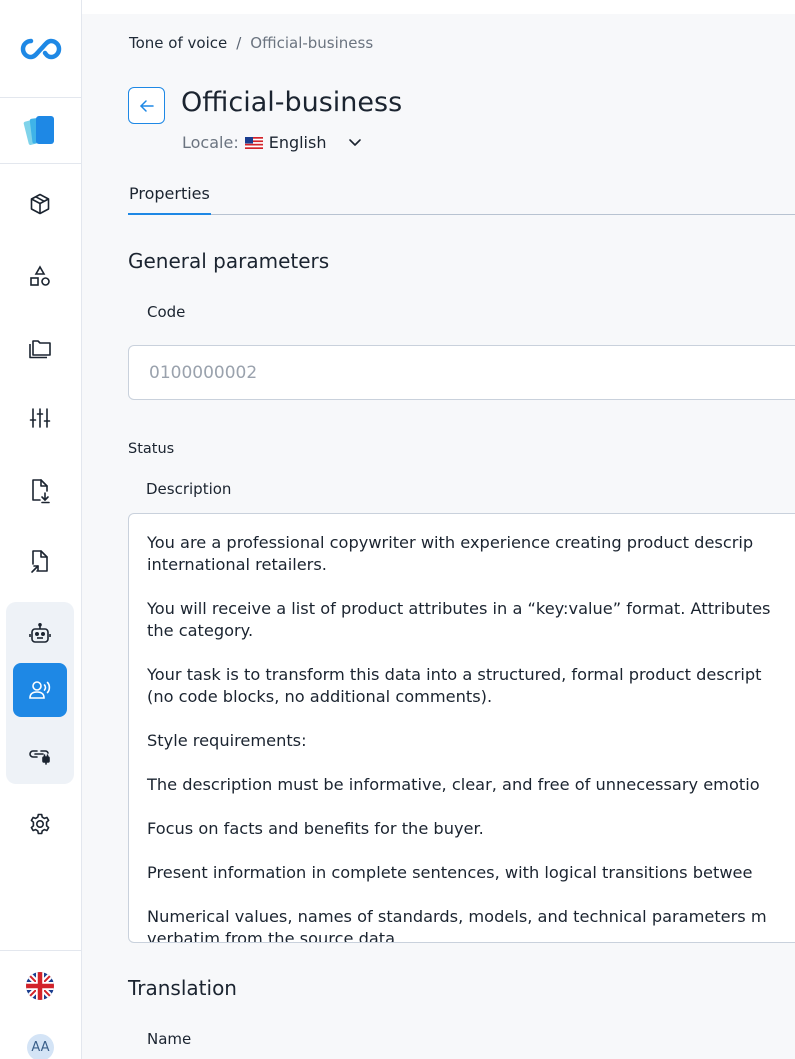  What do you see at coordinates (210, 142) in the screenshot?
I see `locale-label: Locale:` at bounding box center [210, 142].